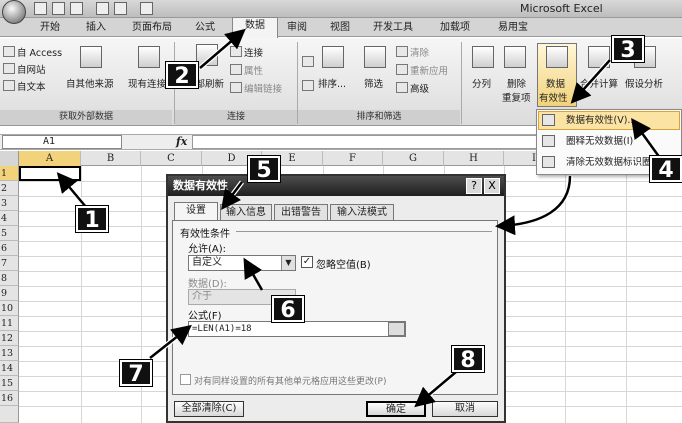 The width and height of the screenshot is (682, 423). I want to click on from-text-button: 自文本, so click(31, 86).